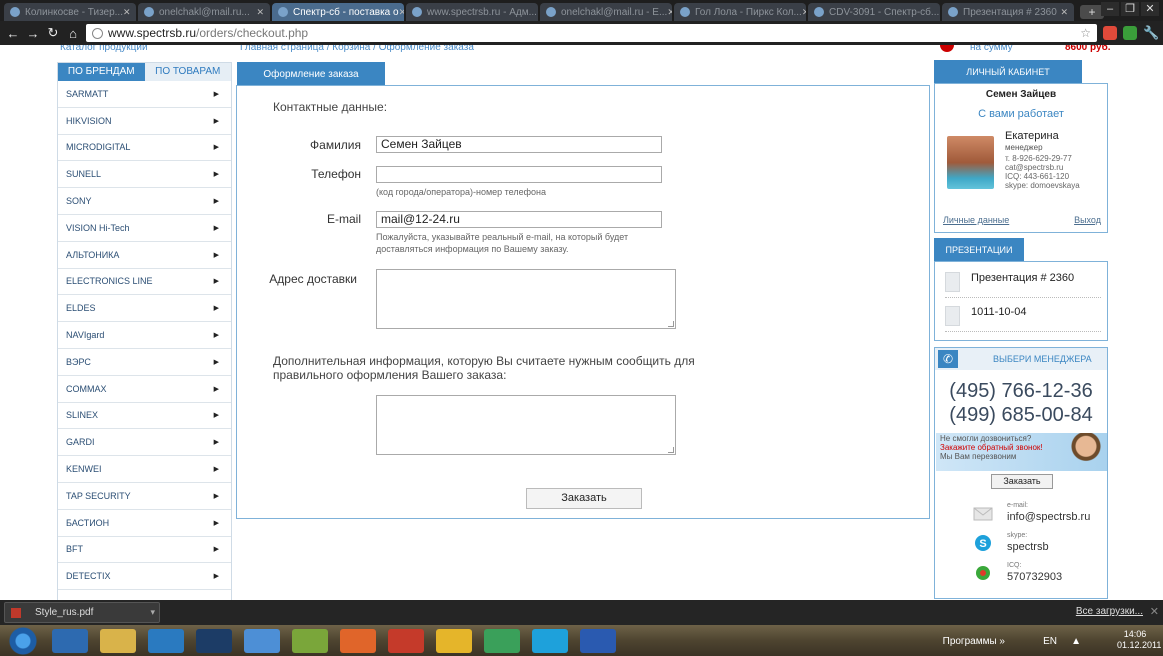  I want to click on address-textarea, so click(526, 299).